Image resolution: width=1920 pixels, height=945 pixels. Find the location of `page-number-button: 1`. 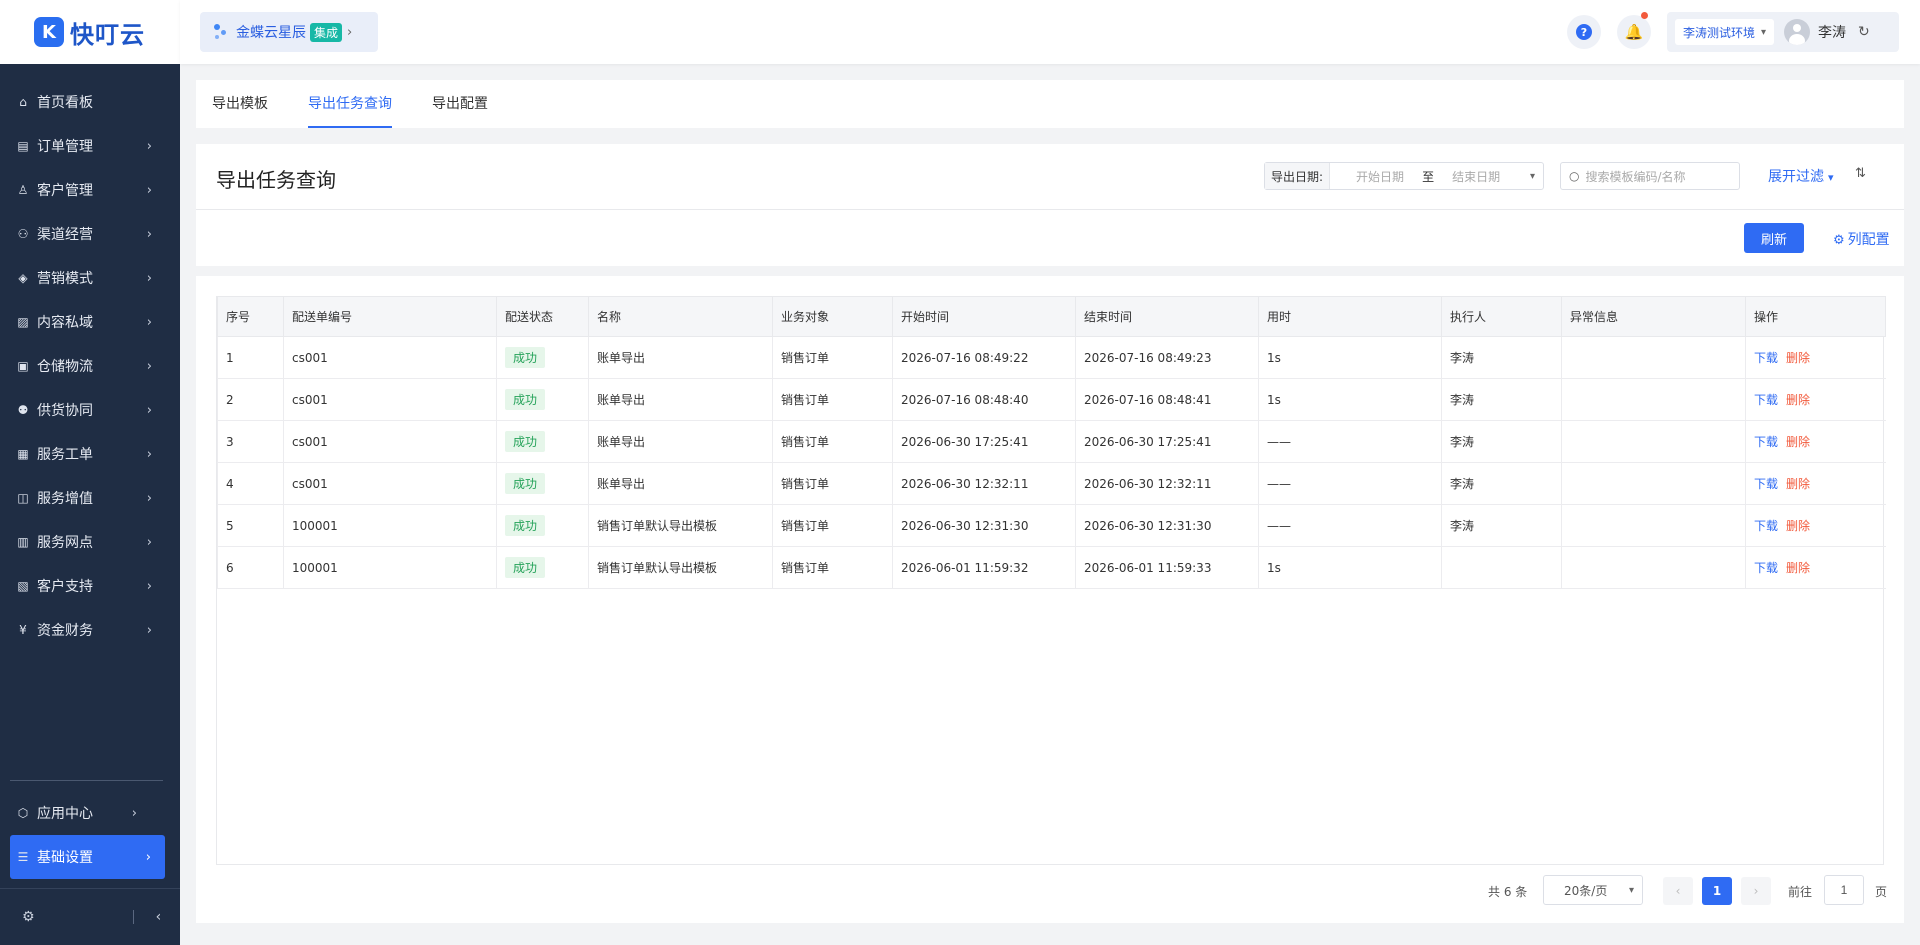

page-number-button: 1 is located at coordinates (1717, 891).